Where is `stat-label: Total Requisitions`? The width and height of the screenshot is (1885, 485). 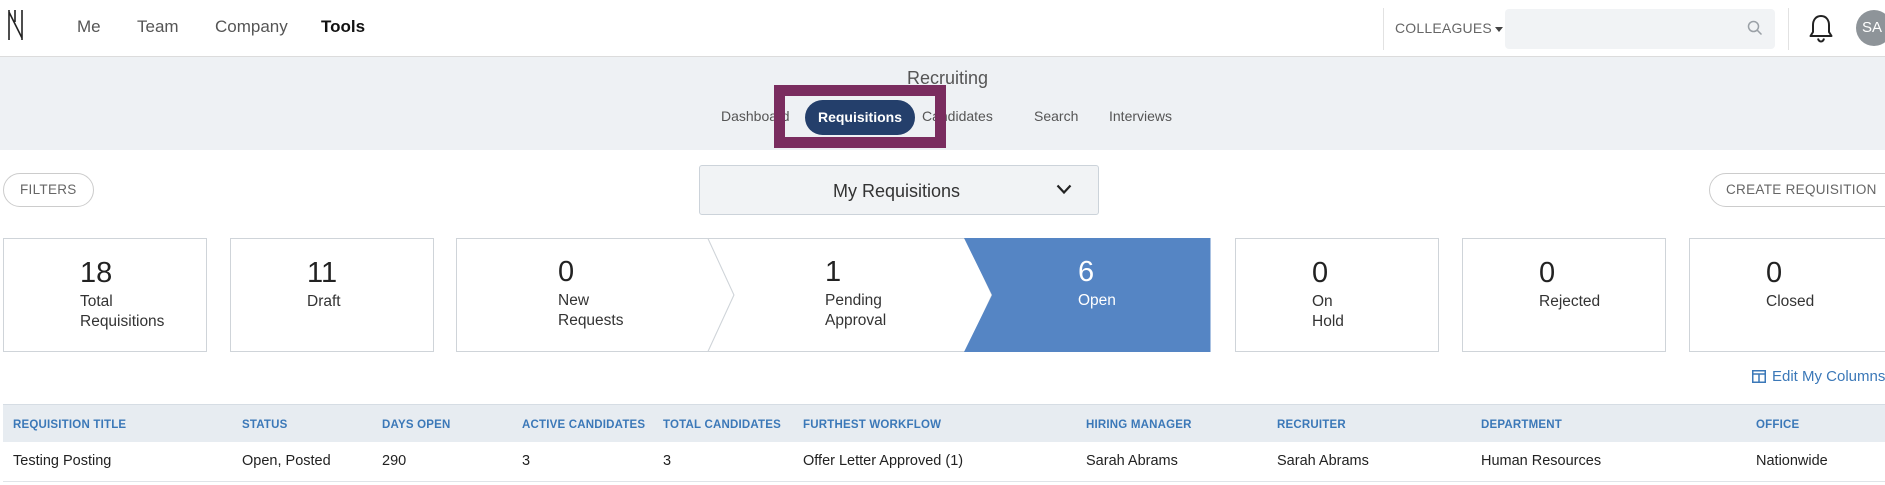
stat-label: Total Requisitions is located at coordinates (122, 311).